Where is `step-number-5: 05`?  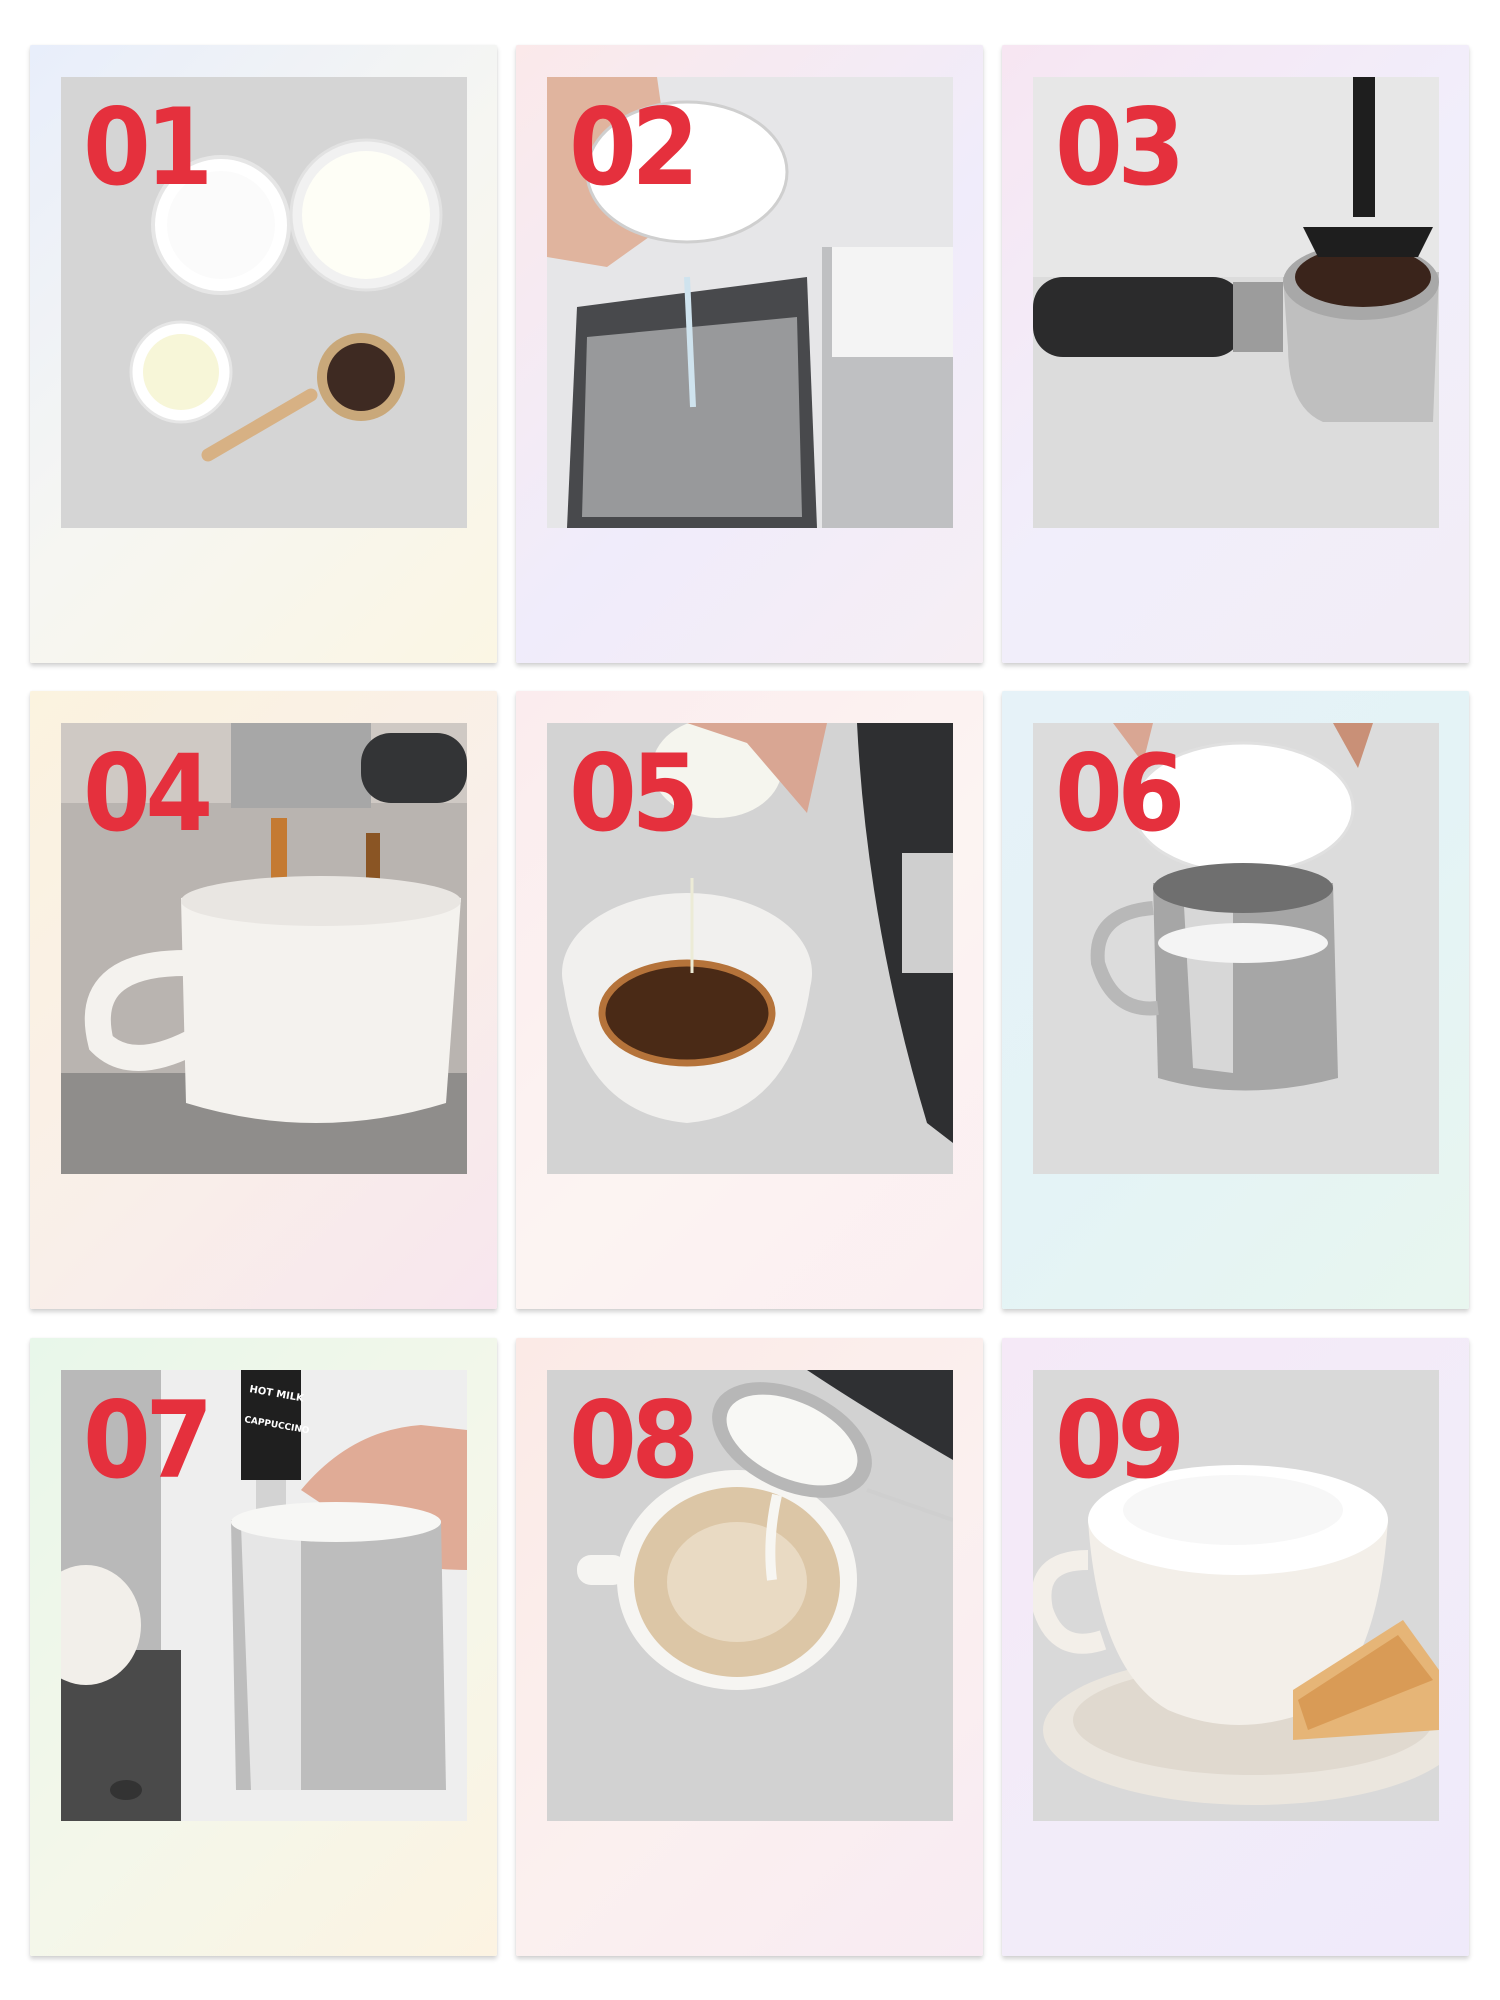
step-number-5: 05 is located at coordinates (634, 793).